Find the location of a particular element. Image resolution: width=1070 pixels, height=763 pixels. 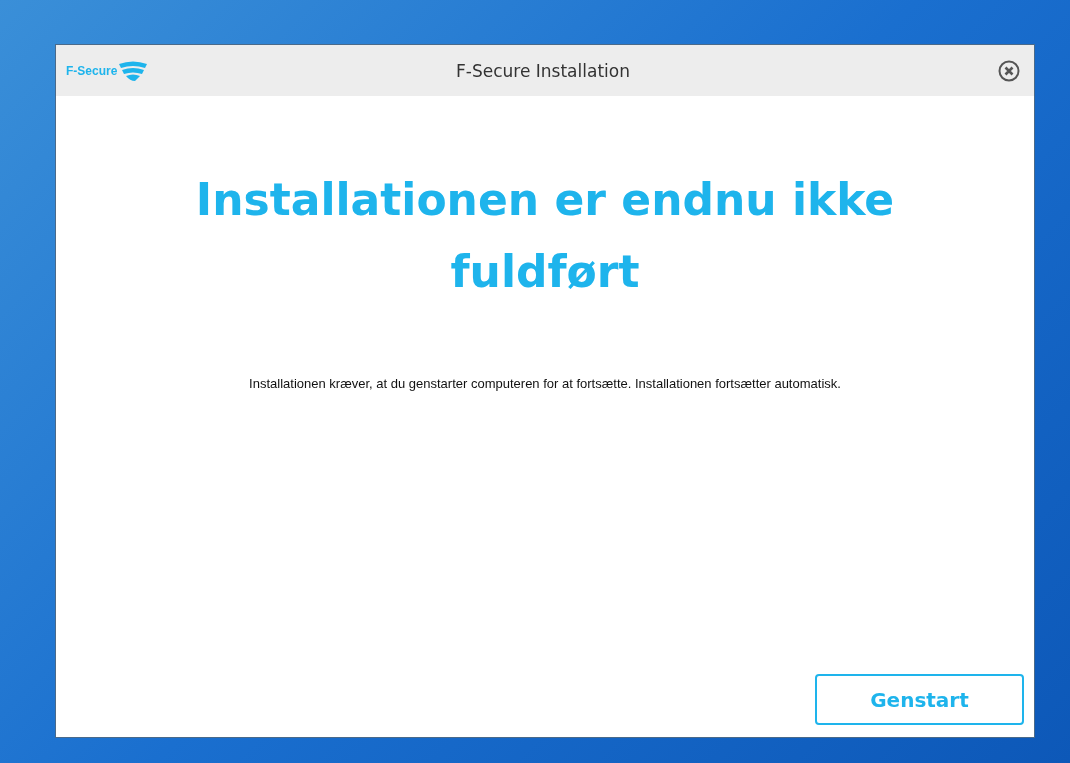

logo-icon is located at coordinates (133, 70).